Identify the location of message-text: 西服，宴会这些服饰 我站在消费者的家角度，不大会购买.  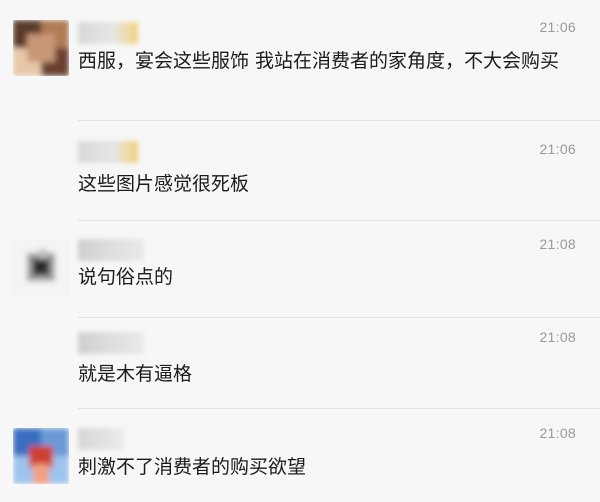
(319, 61).